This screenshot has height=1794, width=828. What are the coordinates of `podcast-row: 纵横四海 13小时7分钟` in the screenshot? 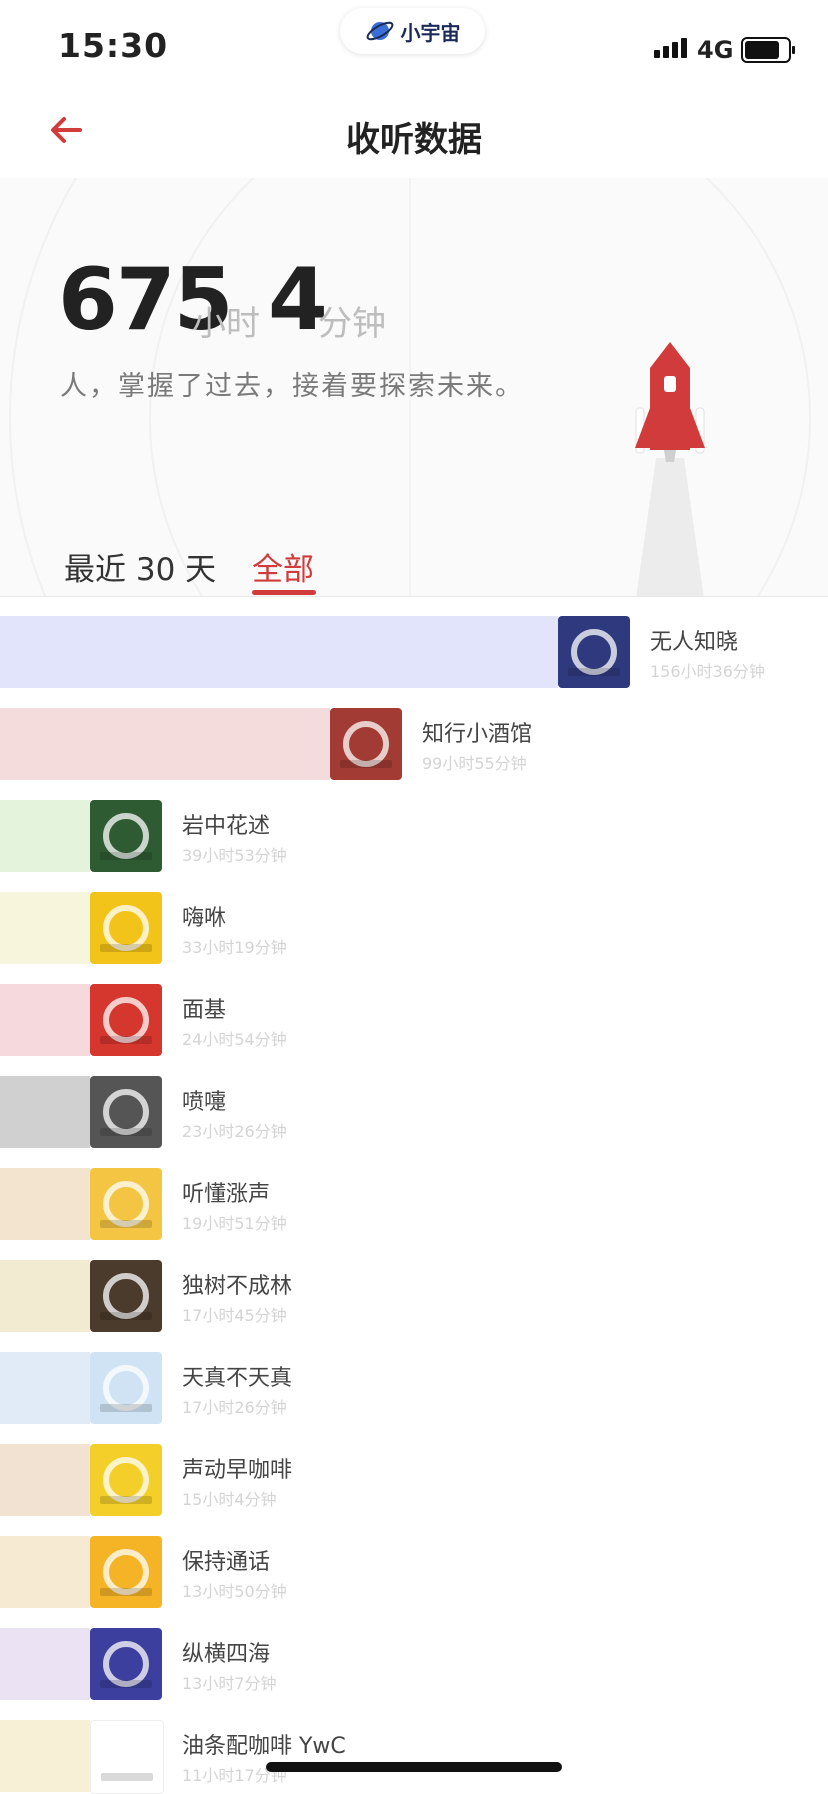 It's located at (414, 1654).